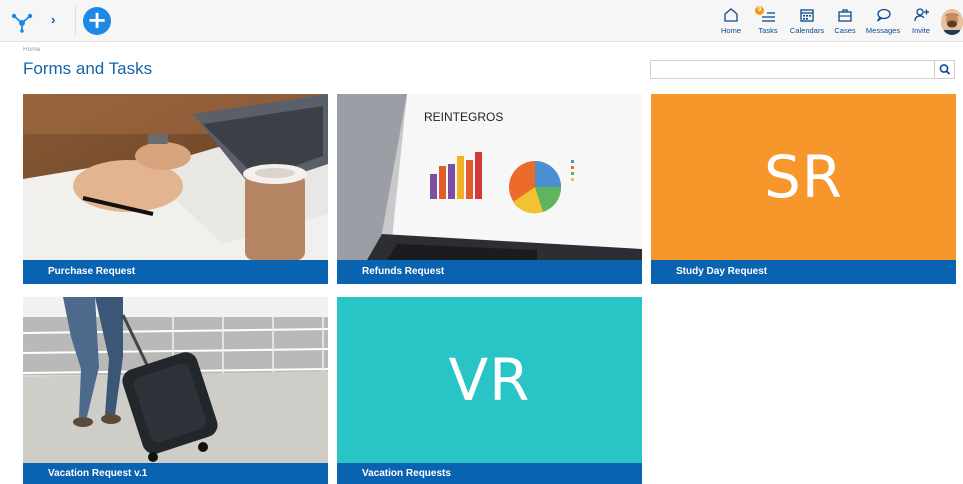 This screenshot has width=963, height=484. I want to click on card-title: Study Day Request, so click(803, 272).